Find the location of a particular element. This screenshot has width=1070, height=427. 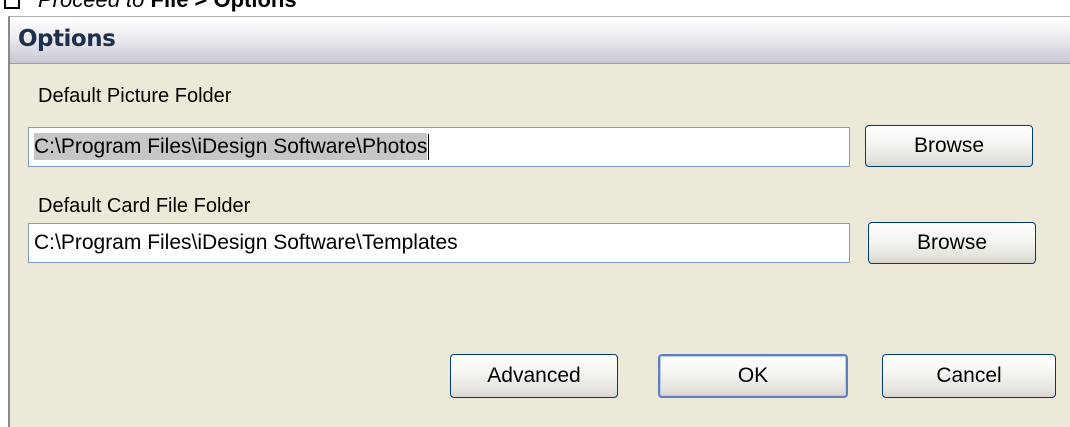

ok-button: OK is located at coordinates (753, 376).